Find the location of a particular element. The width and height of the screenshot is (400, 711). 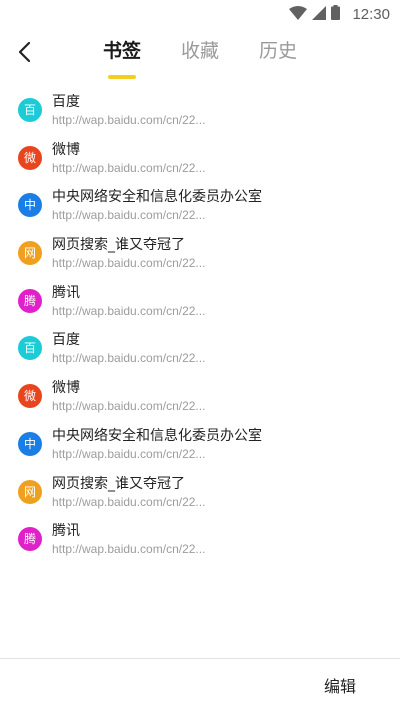

status-time: 12:30 is located at coordinates (371, 14).